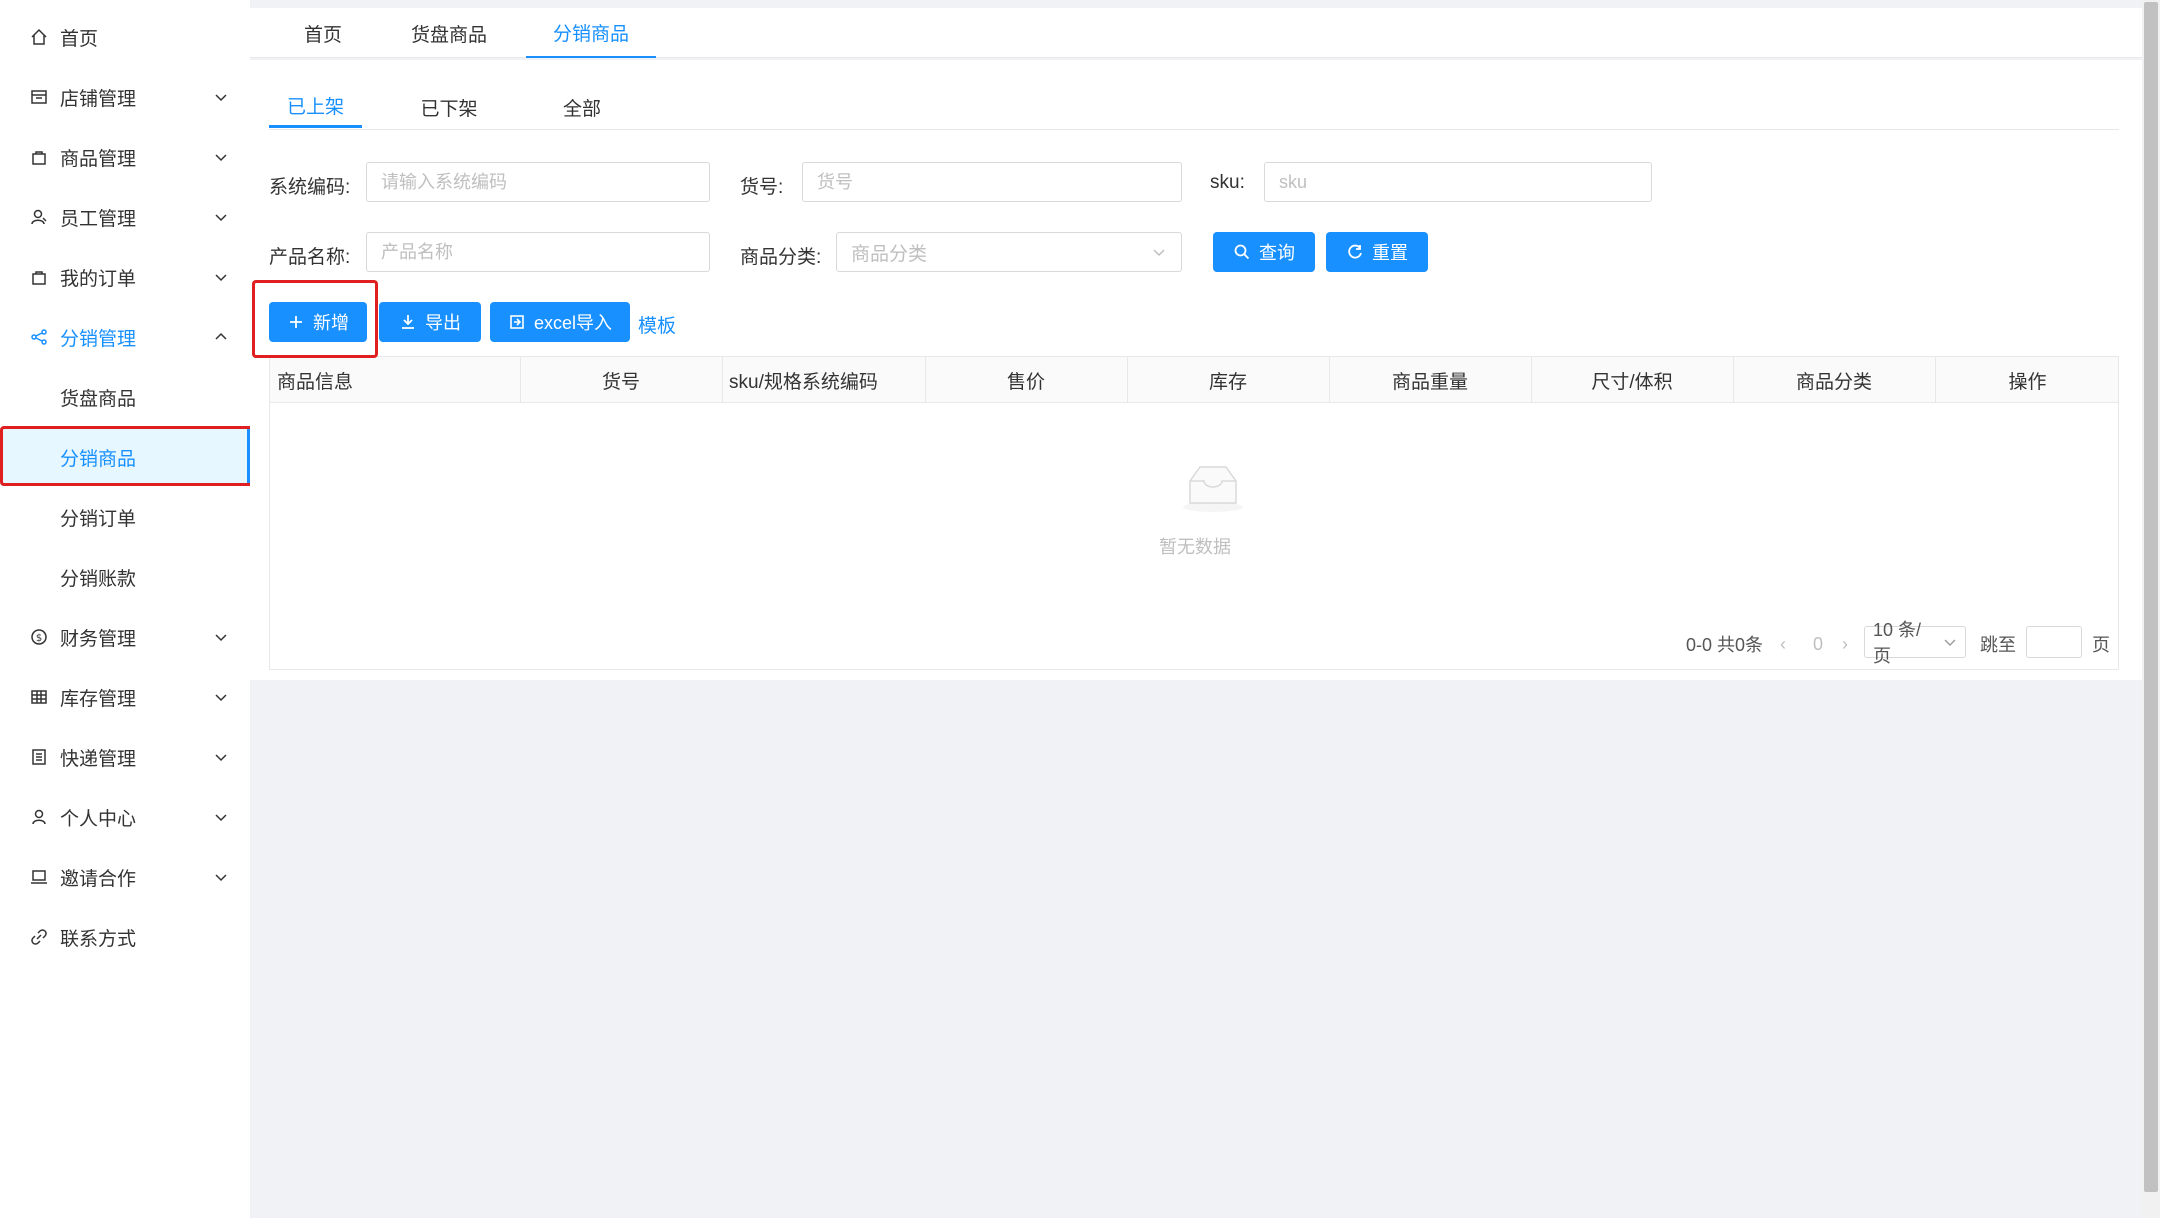  I want to click on subtab-label: 已上架, so click(315, 107).